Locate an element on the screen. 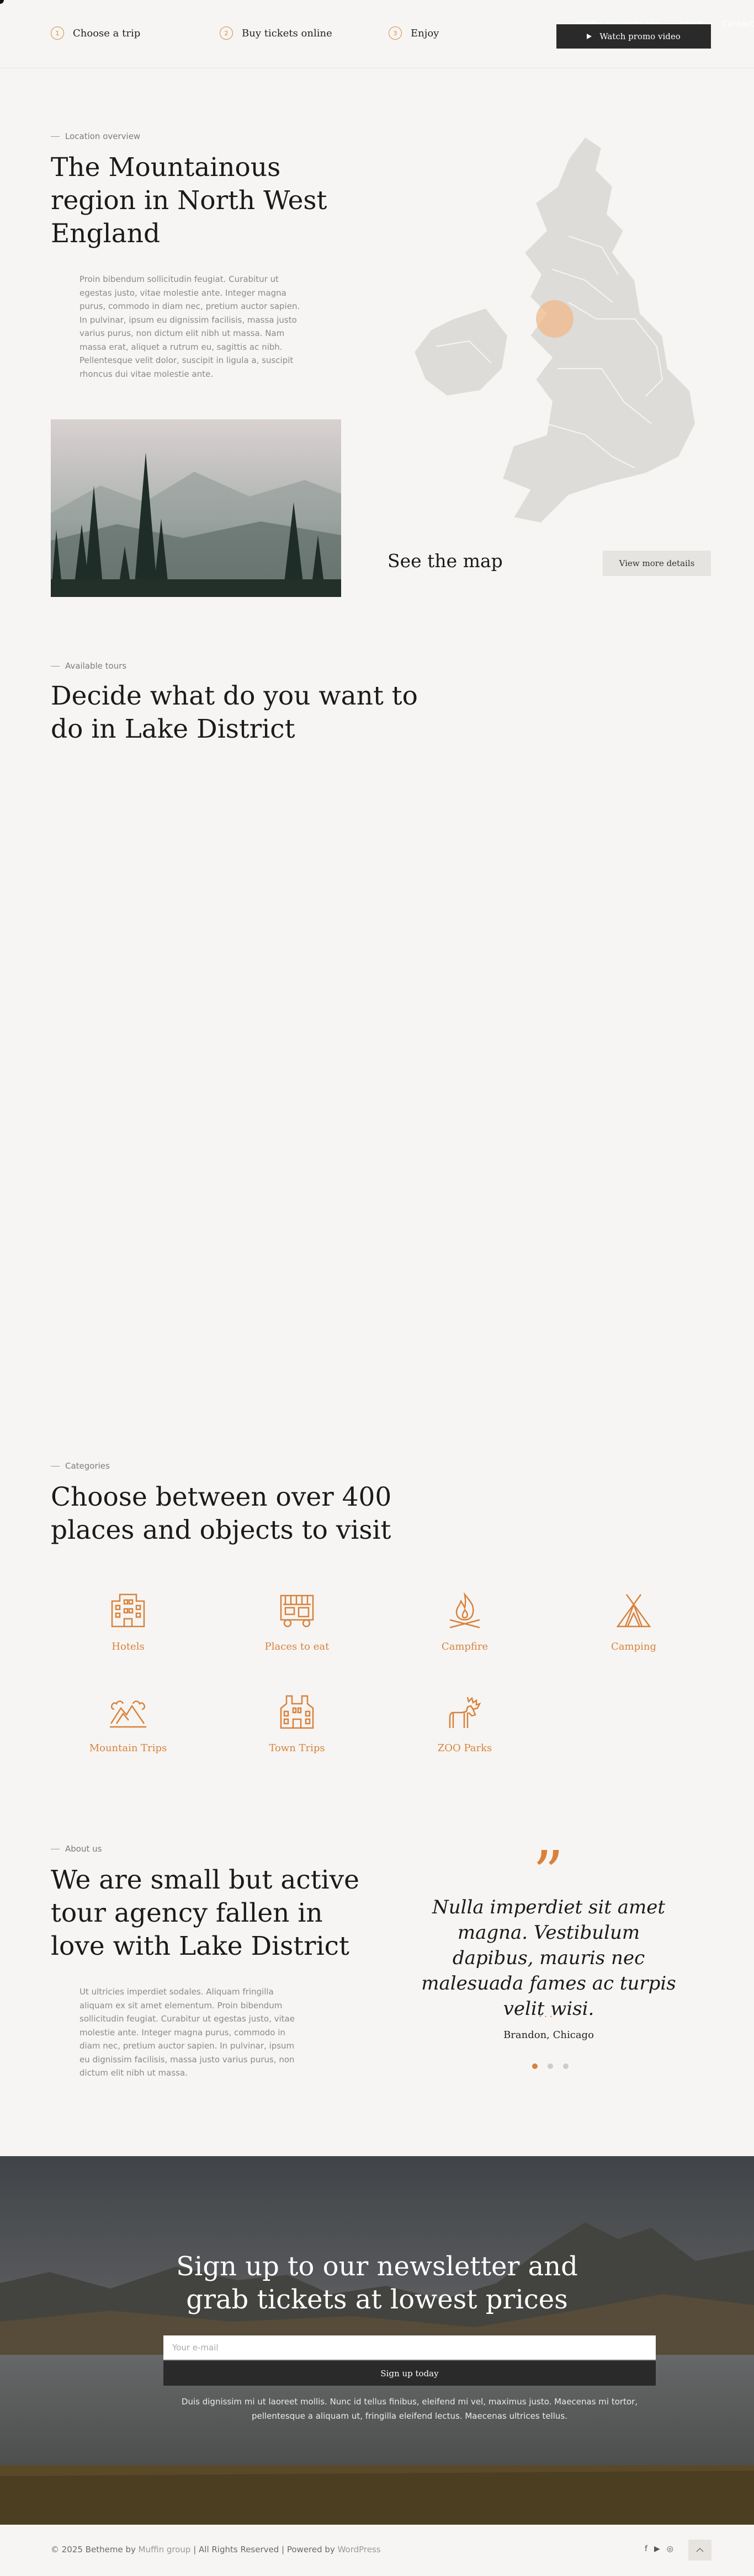 This screenshot has height=2576, width=754. uk-map is located at coordinates (554, 330).